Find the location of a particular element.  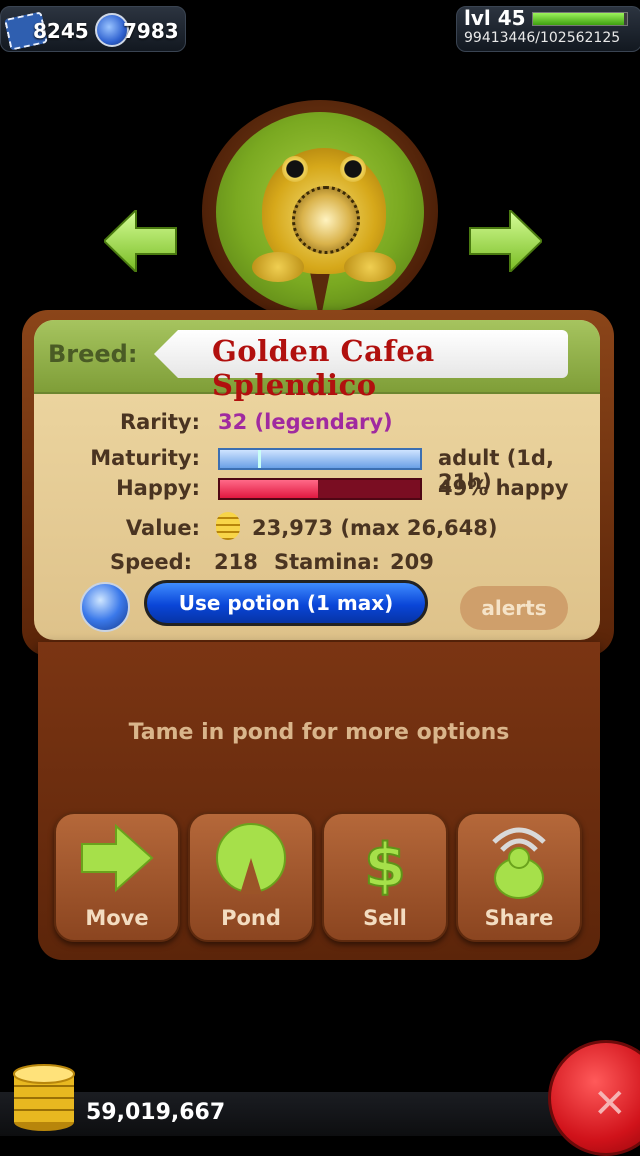

xp-text: 99413446/102562125 is located at coordinates (542, 38).